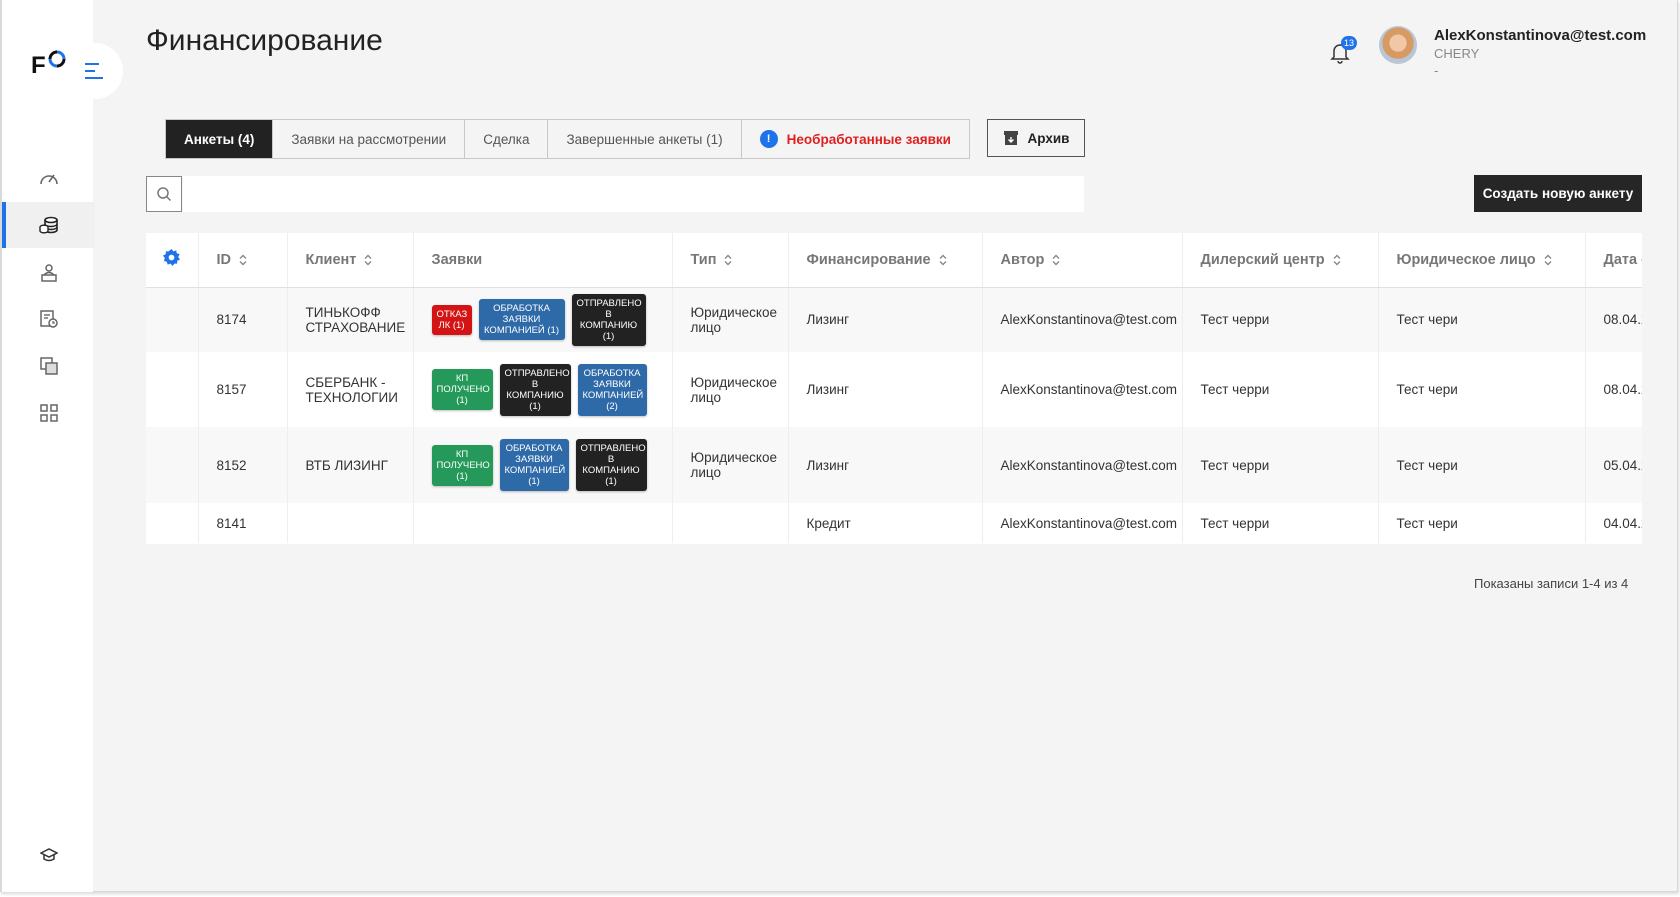 The width and height of the screenshot is (1680, 897). I want to click on document-clock-icon, so click(48, 319).